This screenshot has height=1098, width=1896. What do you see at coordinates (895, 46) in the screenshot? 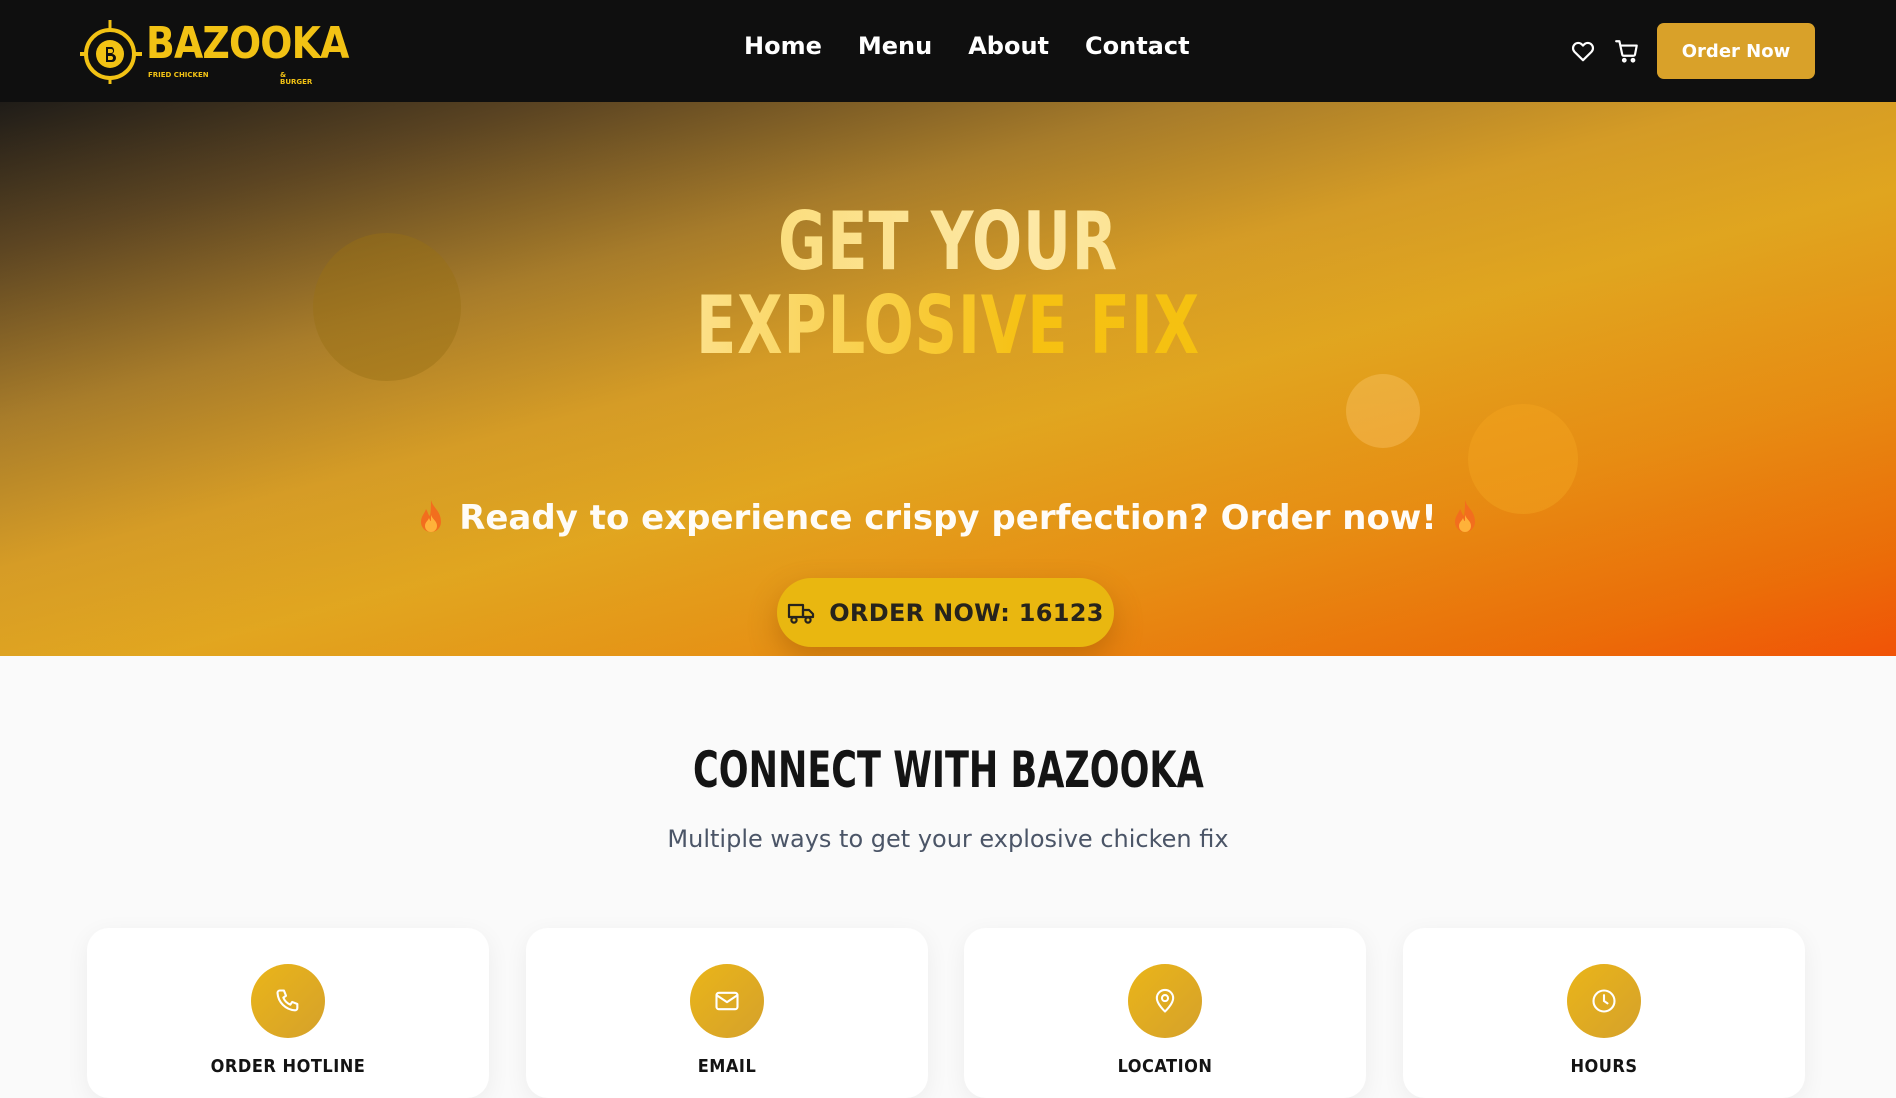
I see `nav-link-menu: Menu` at bounding box center [895, 46].